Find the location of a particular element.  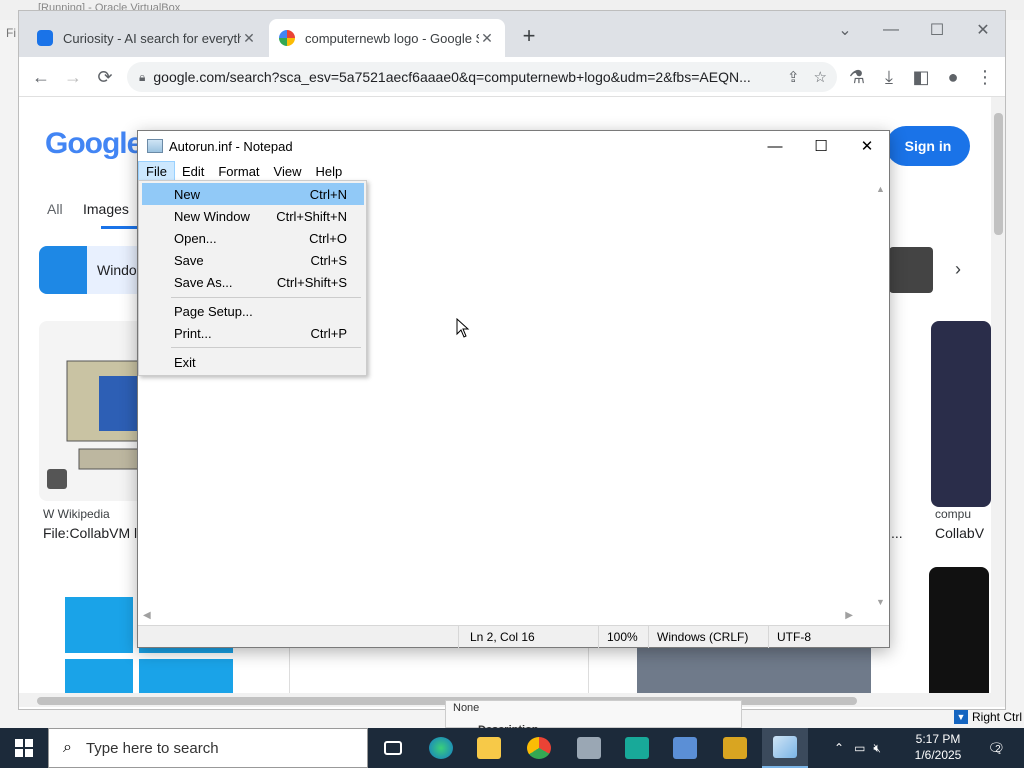

windows-logo-icon is located at coordinates (63, 270).